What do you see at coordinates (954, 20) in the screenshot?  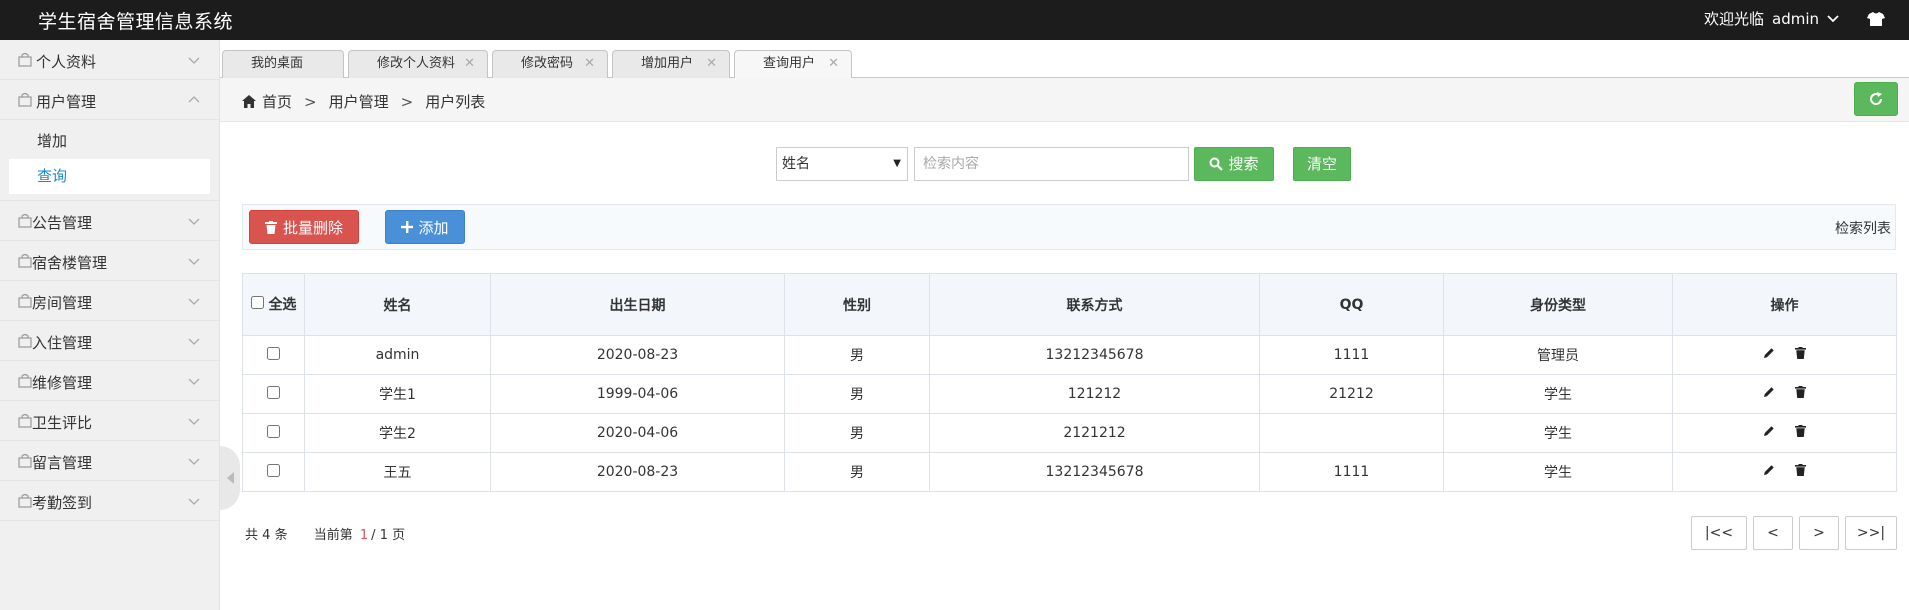 I see `top-bar: 学生宿舍管理信息系统 欢迎光临 admin` at bounding box center [954, 20].